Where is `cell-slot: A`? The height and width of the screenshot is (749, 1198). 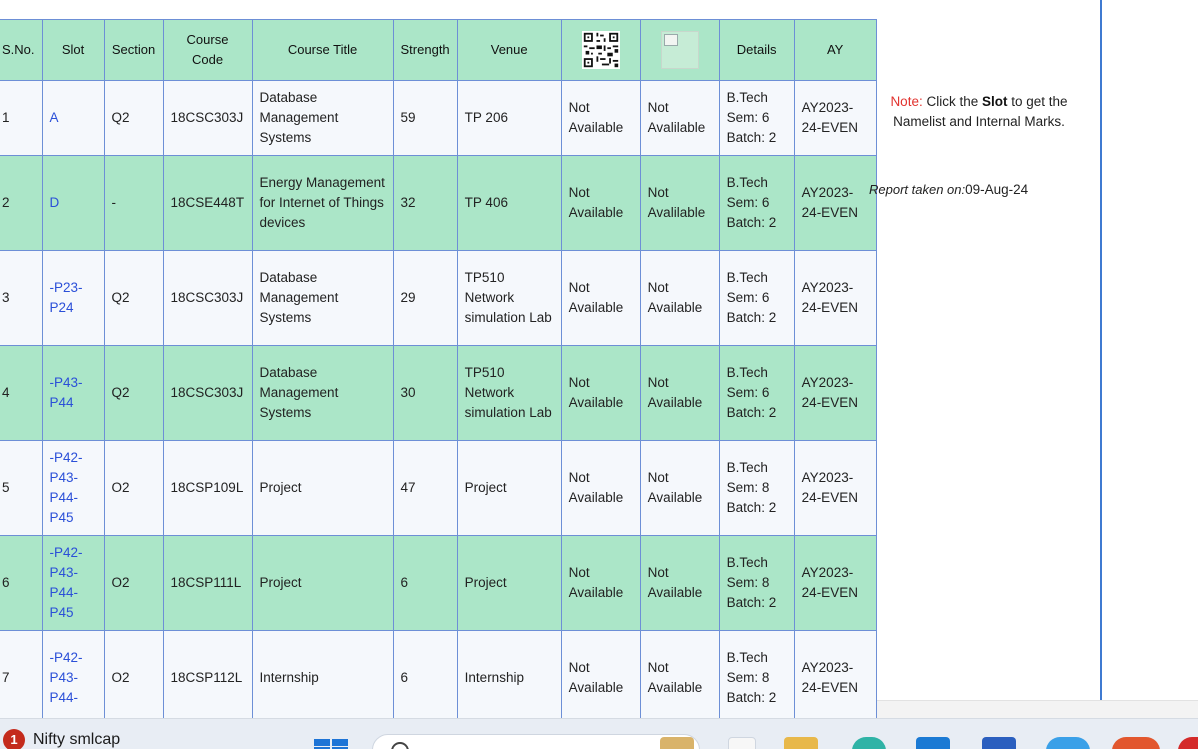
cell-slot: A is located at coordinates (73, 118).